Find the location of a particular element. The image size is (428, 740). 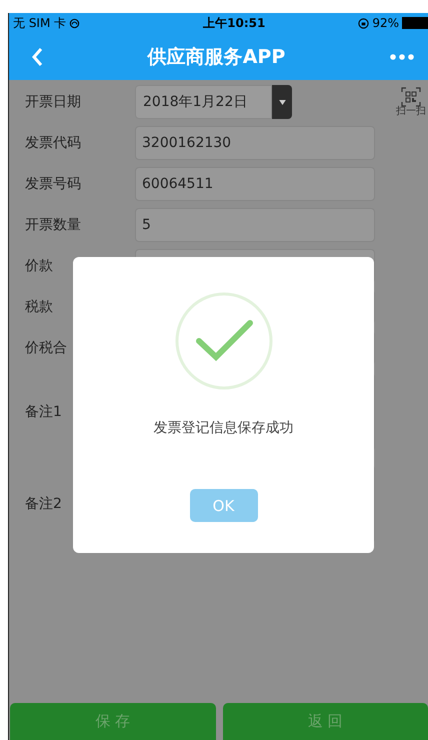

field-label: 开票数量 is located at coordinates (53, 225).